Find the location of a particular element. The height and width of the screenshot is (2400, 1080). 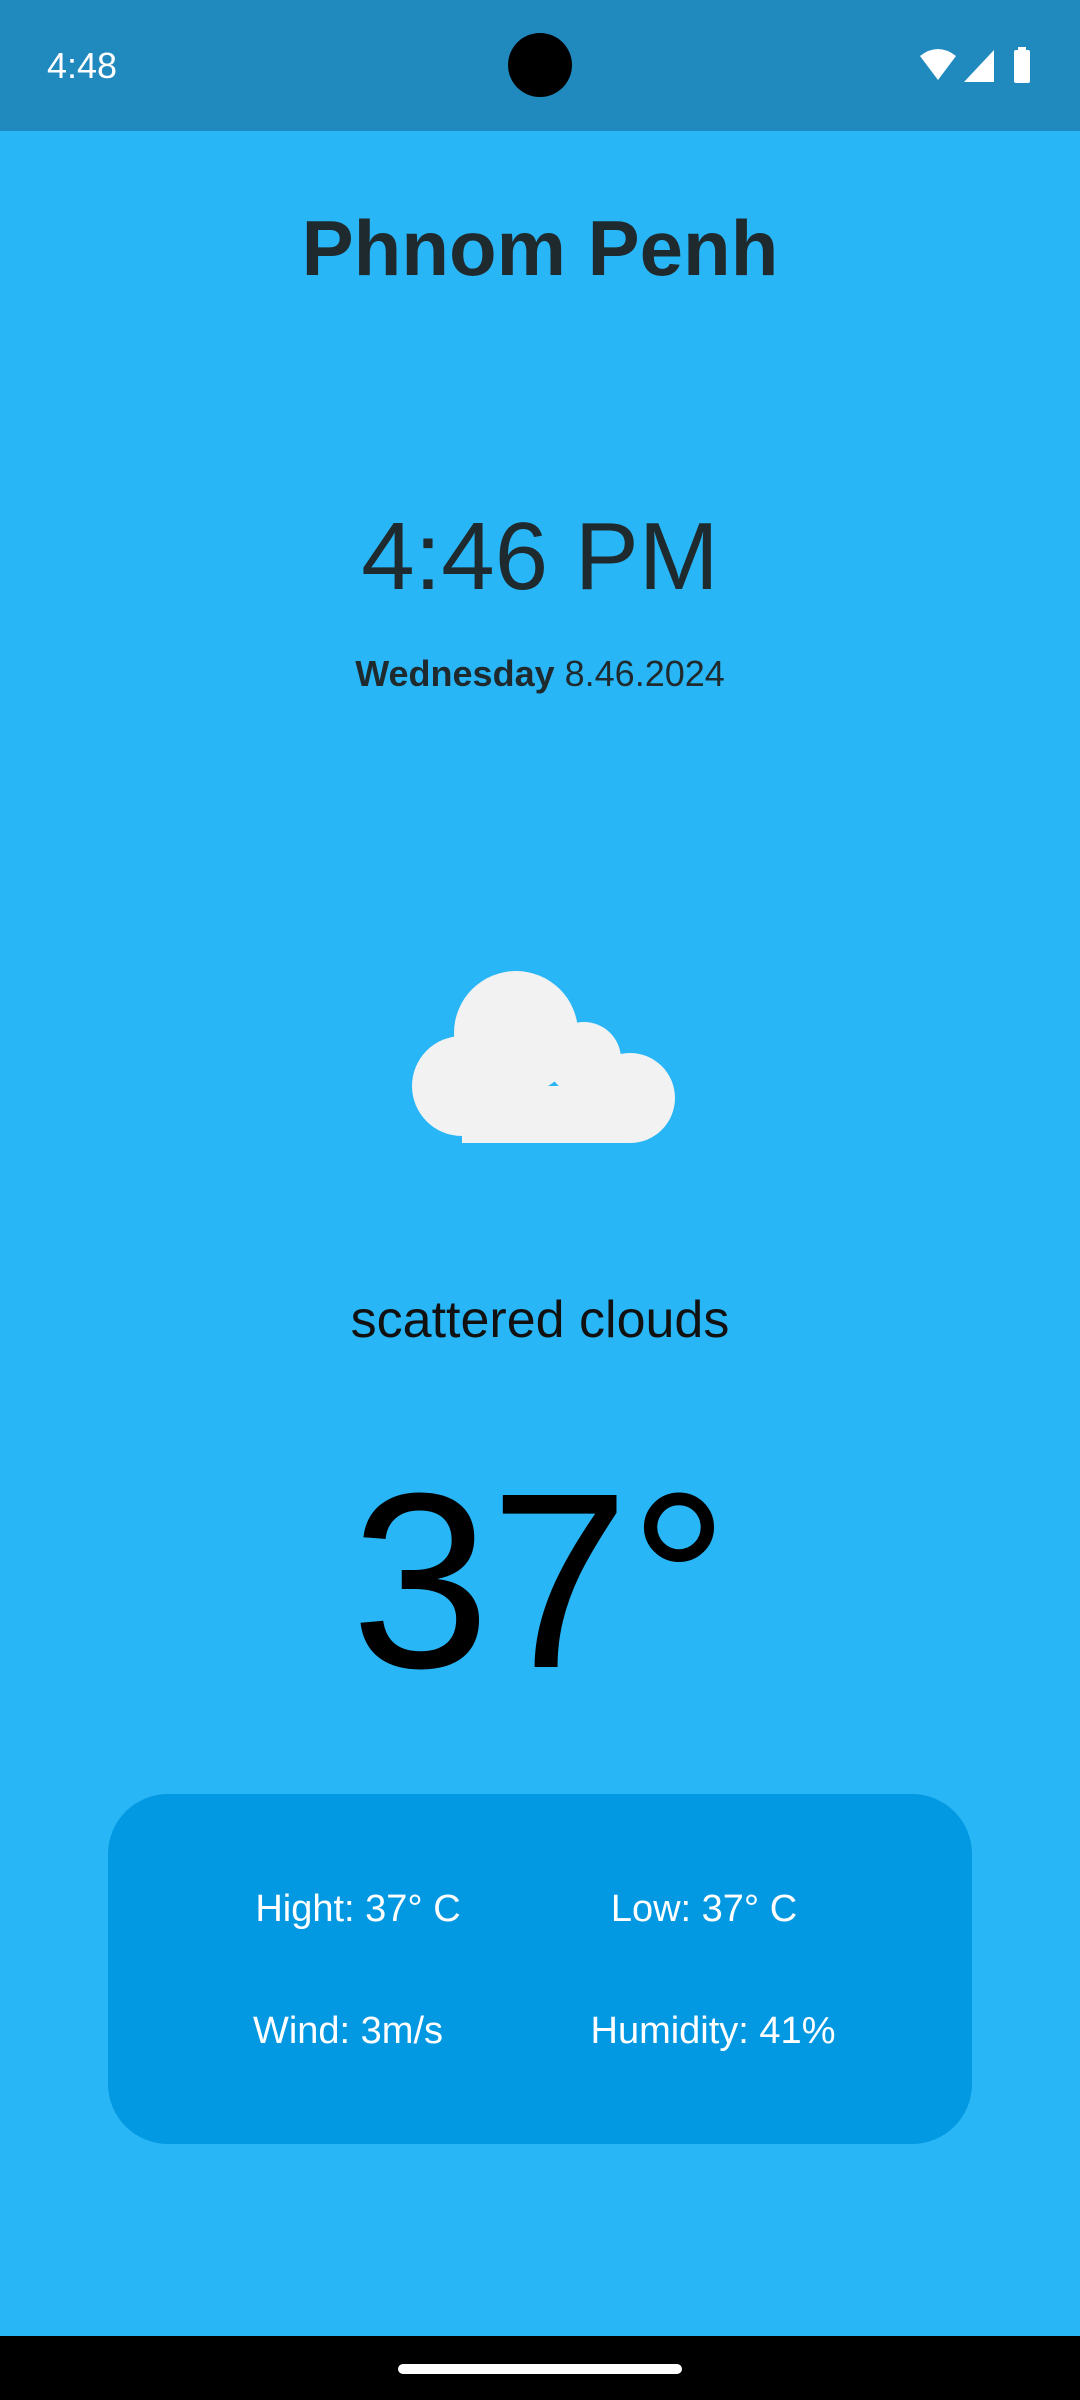

status-bar: 4:48 is located at coordinates (540, 65).